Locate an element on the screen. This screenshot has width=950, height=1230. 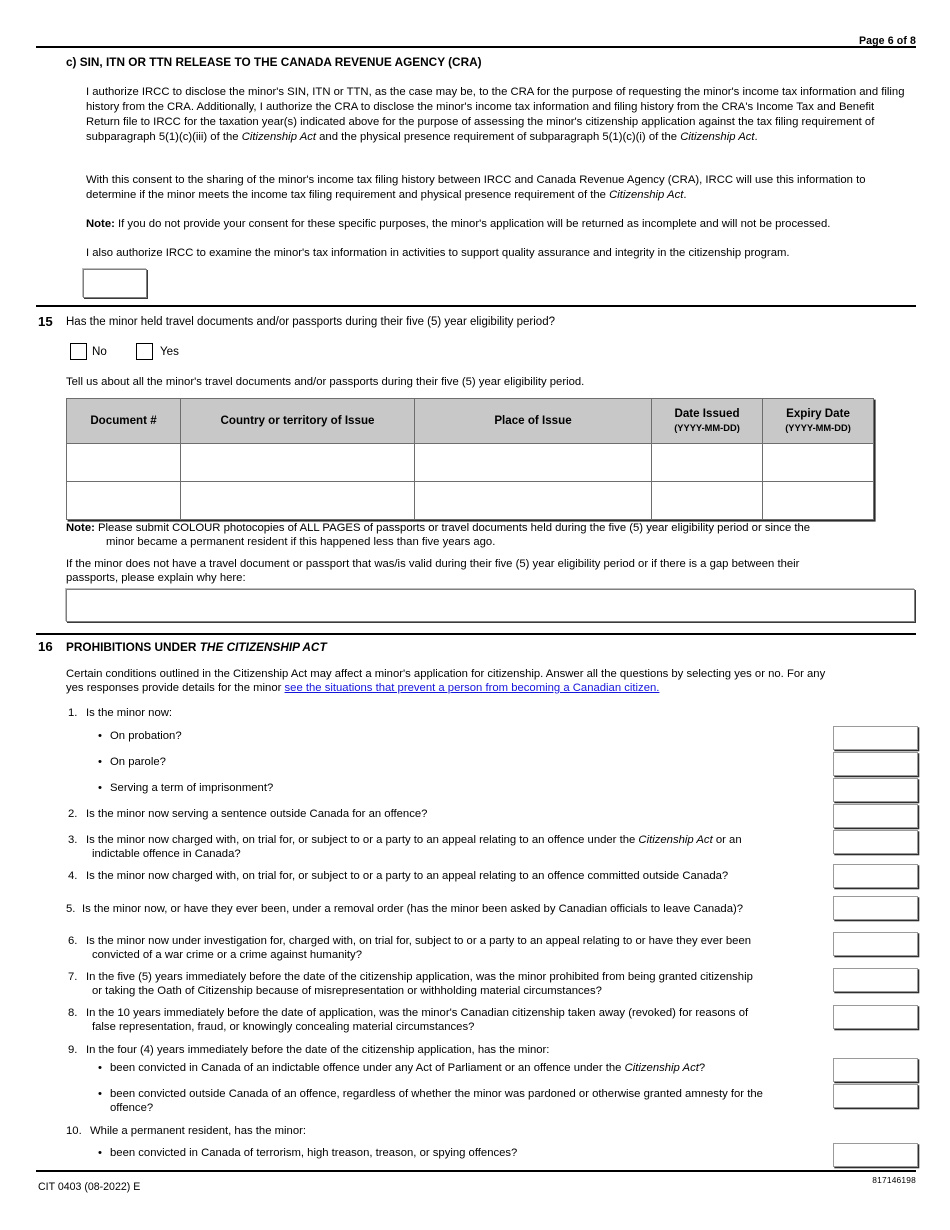
question-16-number: 16 is located at coordinates (45, 646).